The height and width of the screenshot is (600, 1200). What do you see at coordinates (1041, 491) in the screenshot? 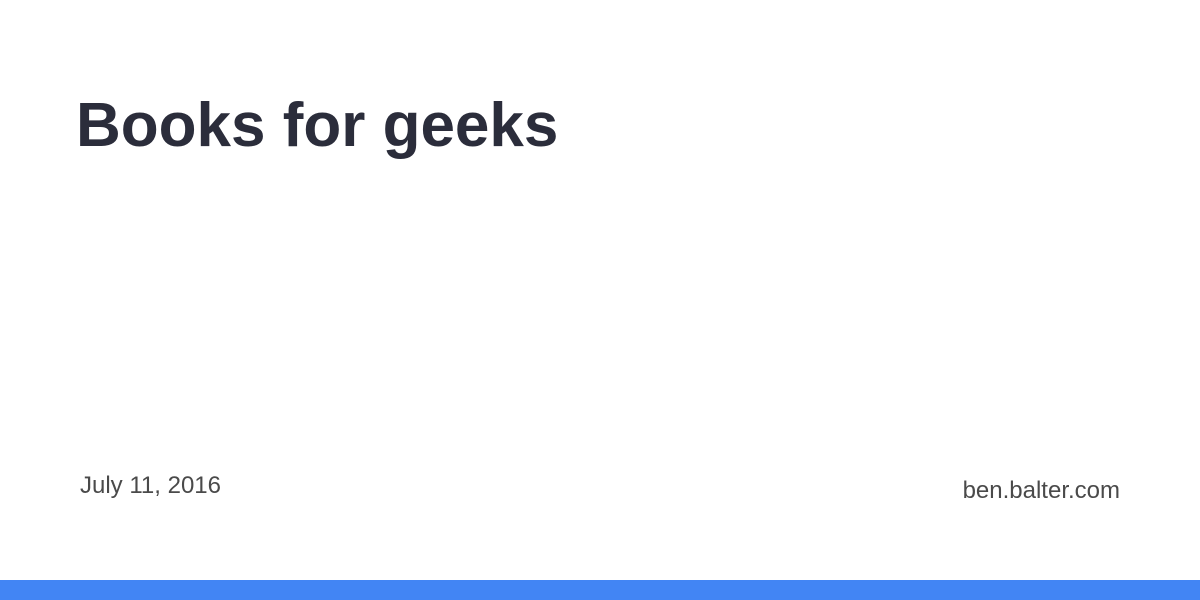
I see `site-domain-link: ben.balter.com` at bounding box center [1041, 491].